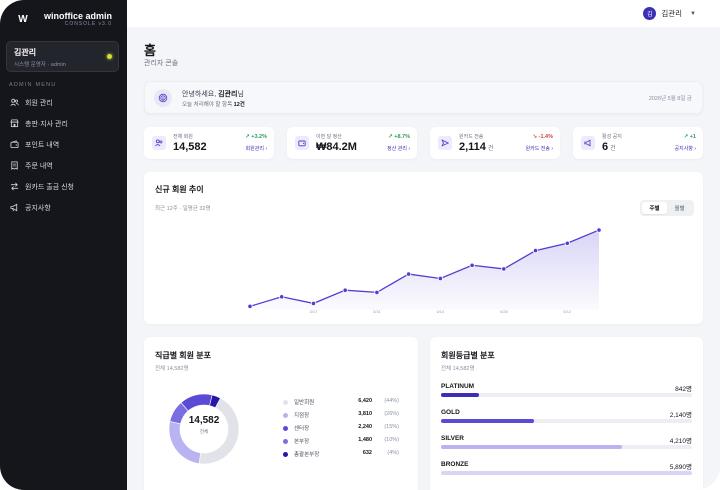  I want to click on sidebar-item-points: 포인트 내역, so click(63, 144).